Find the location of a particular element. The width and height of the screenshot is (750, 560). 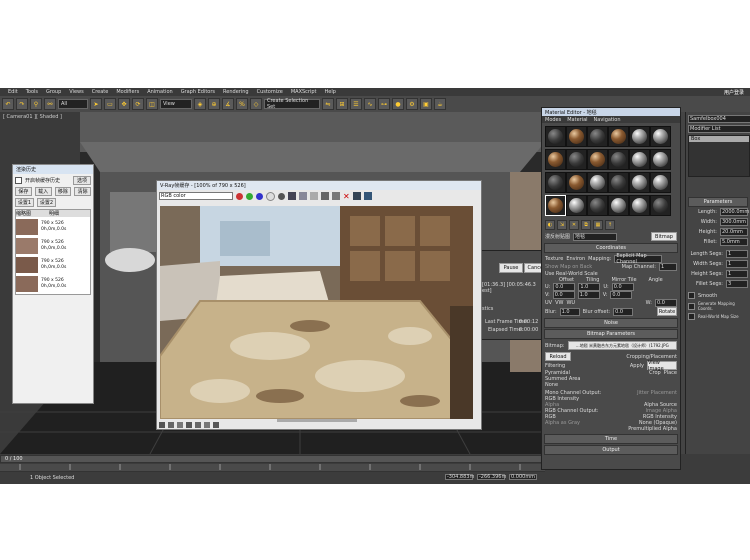

ocio-icon is located at coordinates (207, 425).